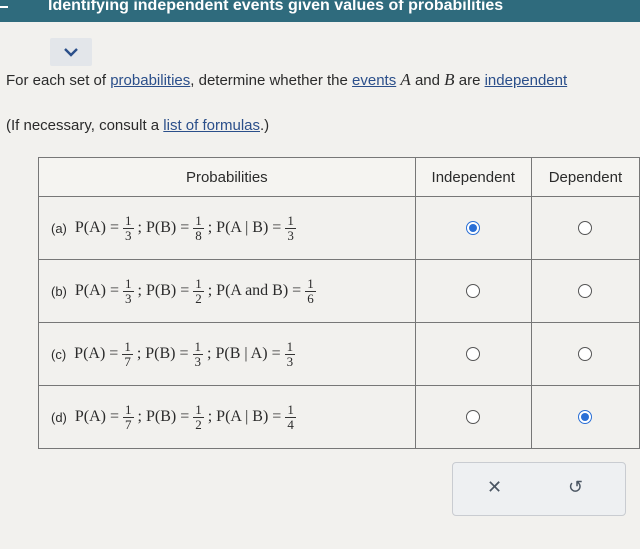  Describe the element at coordinates (339, 228) in the screenshot. I see `table-row: (a) P(A) = 1 3; P(B) = 1 8; P(A | B) = 1 3` at that location.